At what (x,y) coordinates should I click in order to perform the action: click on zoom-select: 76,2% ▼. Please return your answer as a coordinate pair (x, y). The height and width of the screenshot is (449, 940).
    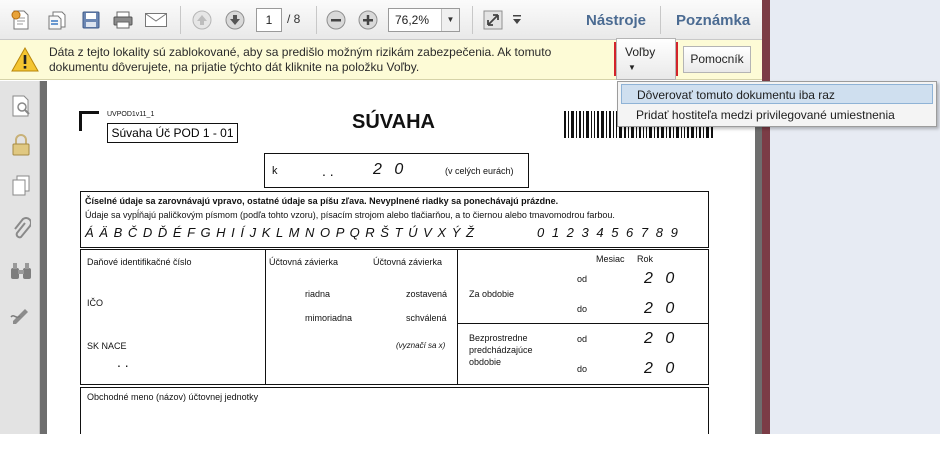
    Looking at the image, I should click on (424, 20).